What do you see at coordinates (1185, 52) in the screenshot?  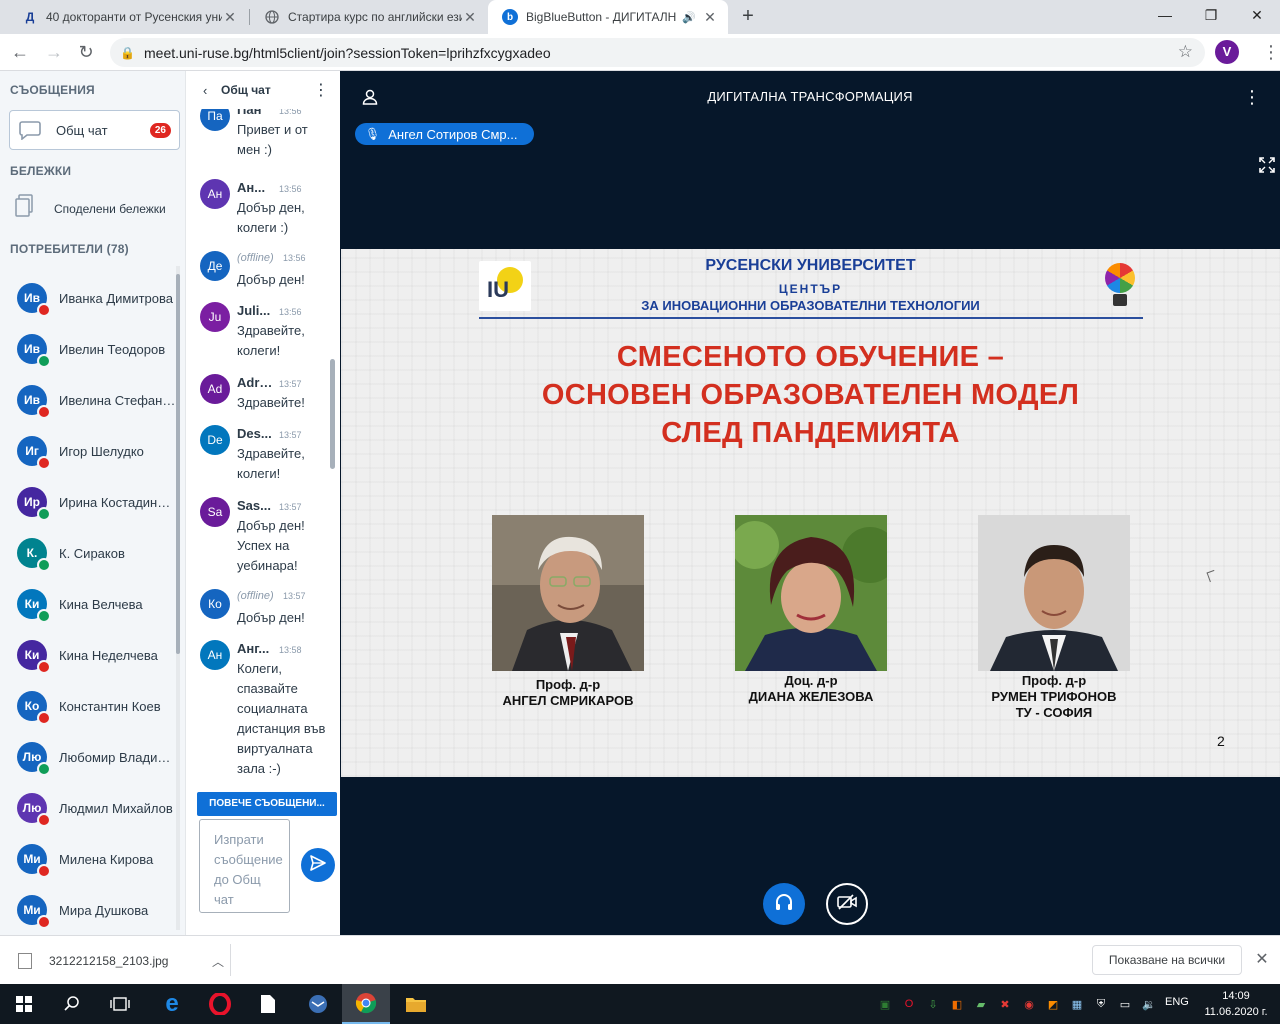 I see `bookmark-star-icon: ☆` at bounding box center [1185, 52].